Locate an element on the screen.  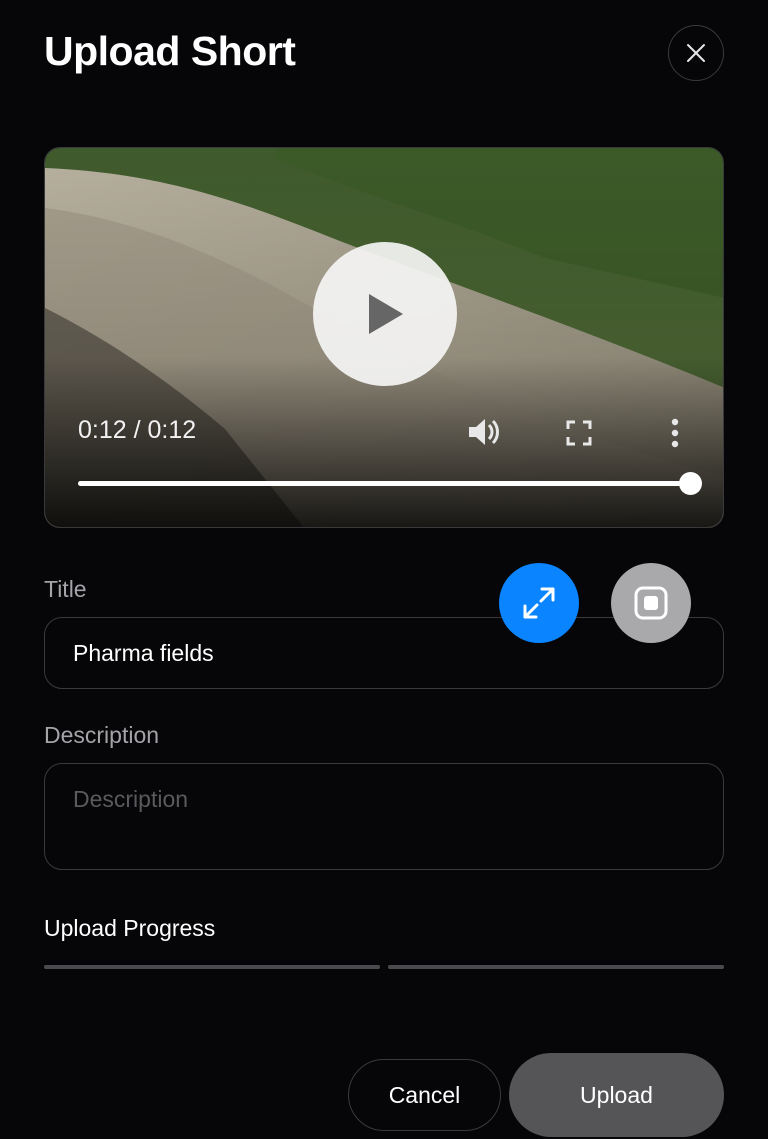
more-vertical-icon is located at coordinates (675, 433).